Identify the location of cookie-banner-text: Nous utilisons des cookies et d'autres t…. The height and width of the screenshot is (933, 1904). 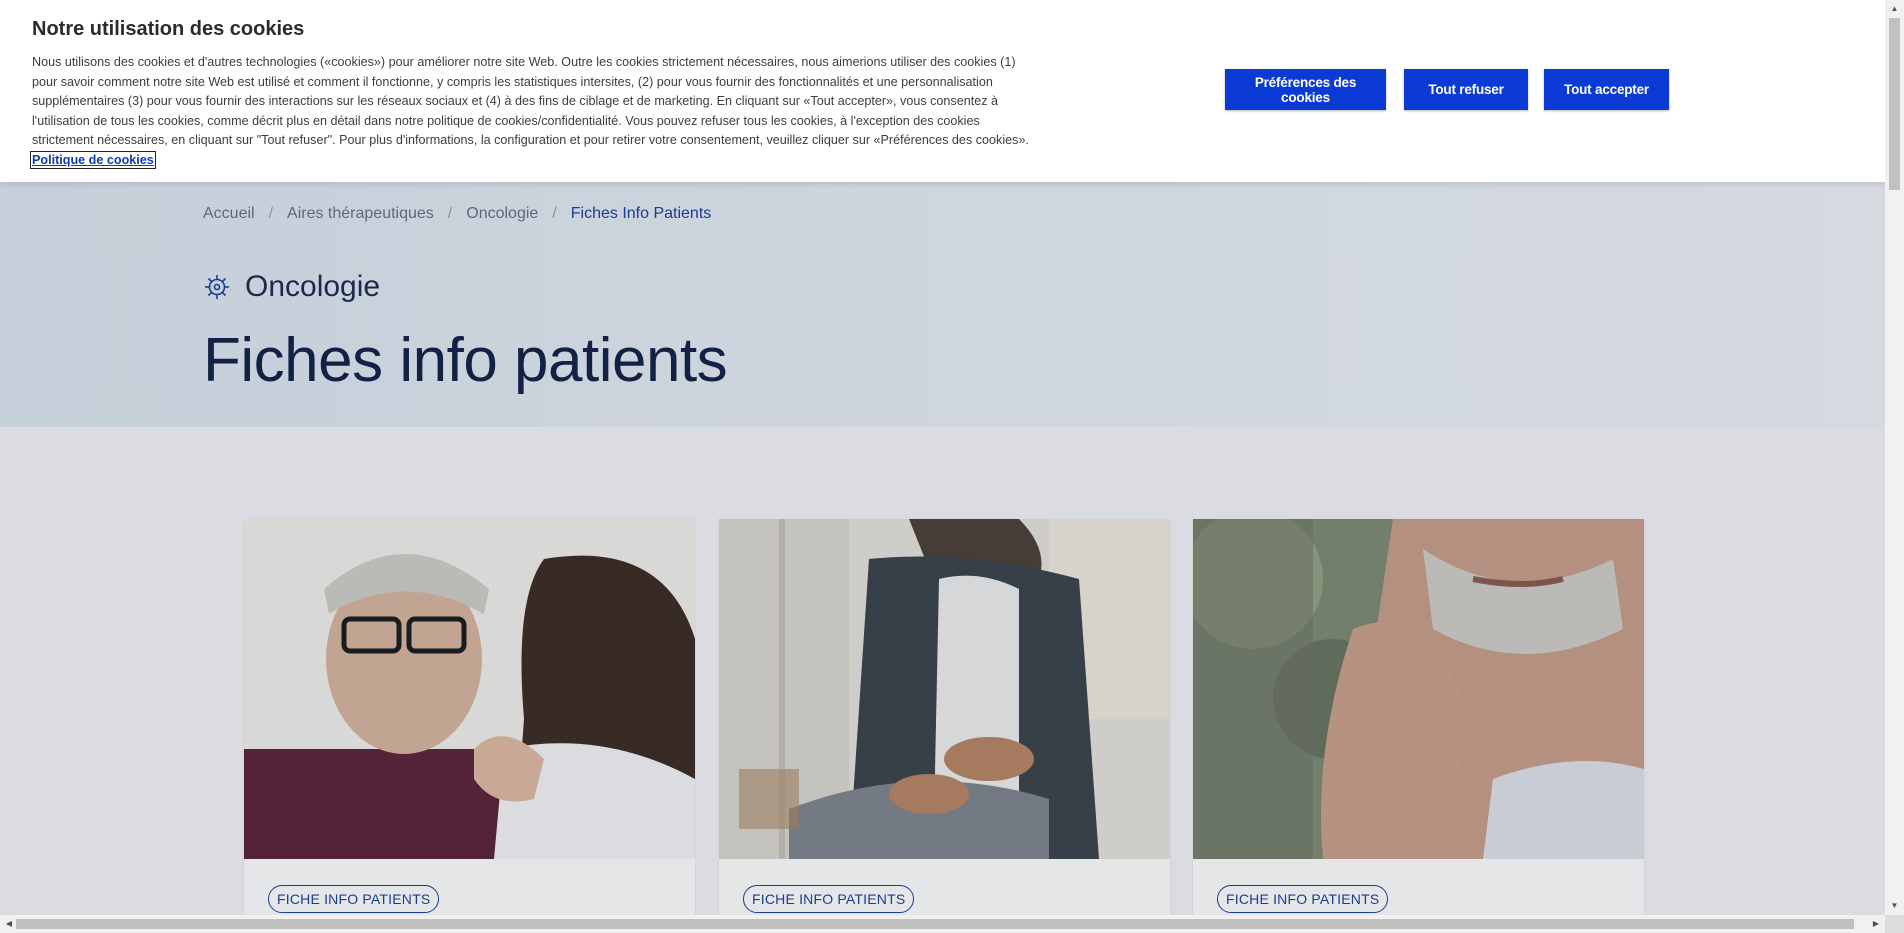
(531, 111).